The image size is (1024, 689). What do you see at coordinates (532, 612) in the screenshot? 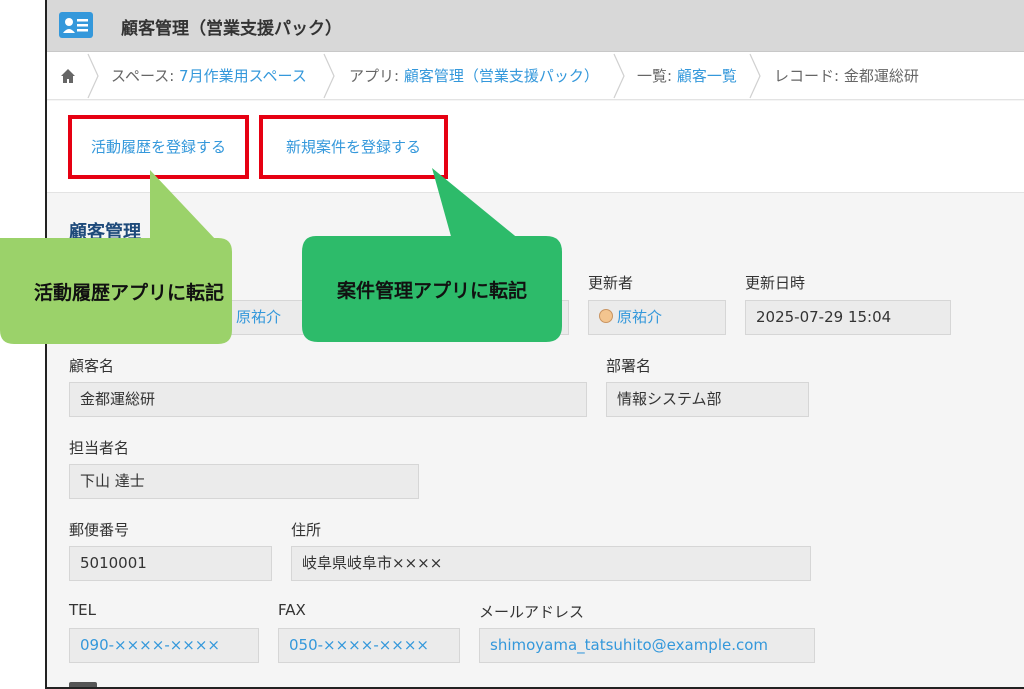
I see `email-label: メールアドレス` at bounding box center [532, 612].